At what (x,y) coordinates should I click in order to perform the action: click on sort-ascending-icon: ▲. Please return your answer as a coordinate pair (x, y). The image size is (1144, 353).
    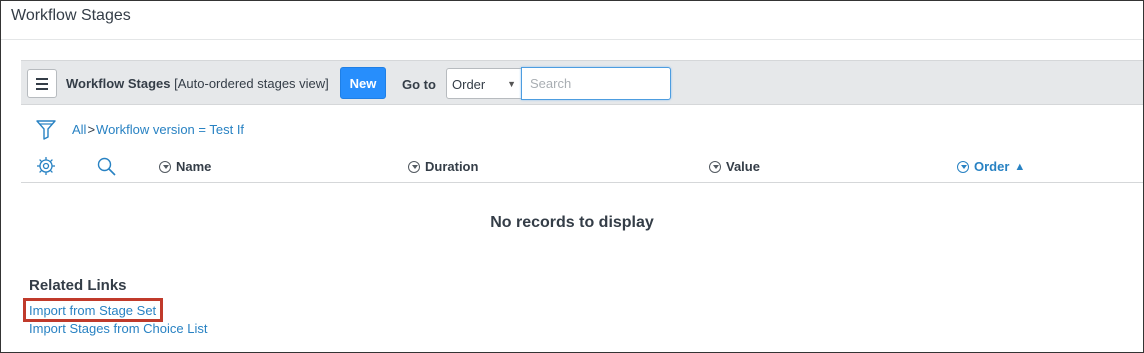
    Looking at the image, I should click on (1020, 166).